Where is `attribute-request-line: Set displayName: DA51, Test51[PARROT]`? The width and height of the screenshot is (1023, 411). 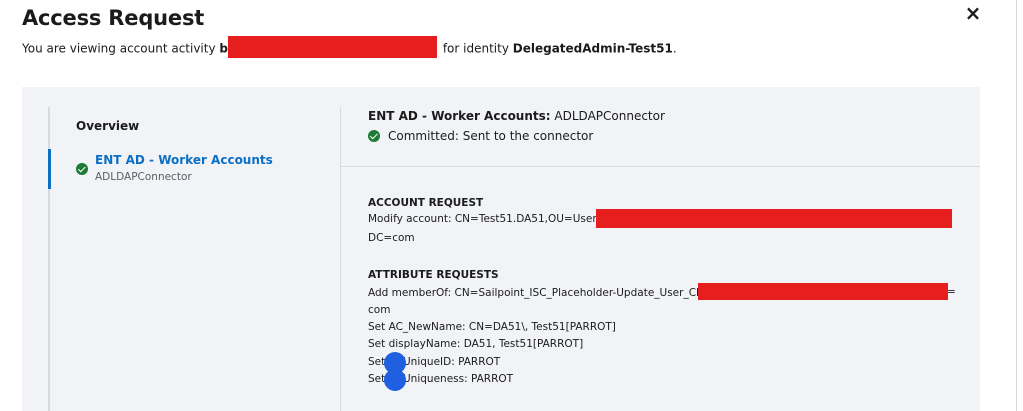 attribute-request-line: Set displayName: DA51, Test51[PARROT] is located at coordinates (476, 344).